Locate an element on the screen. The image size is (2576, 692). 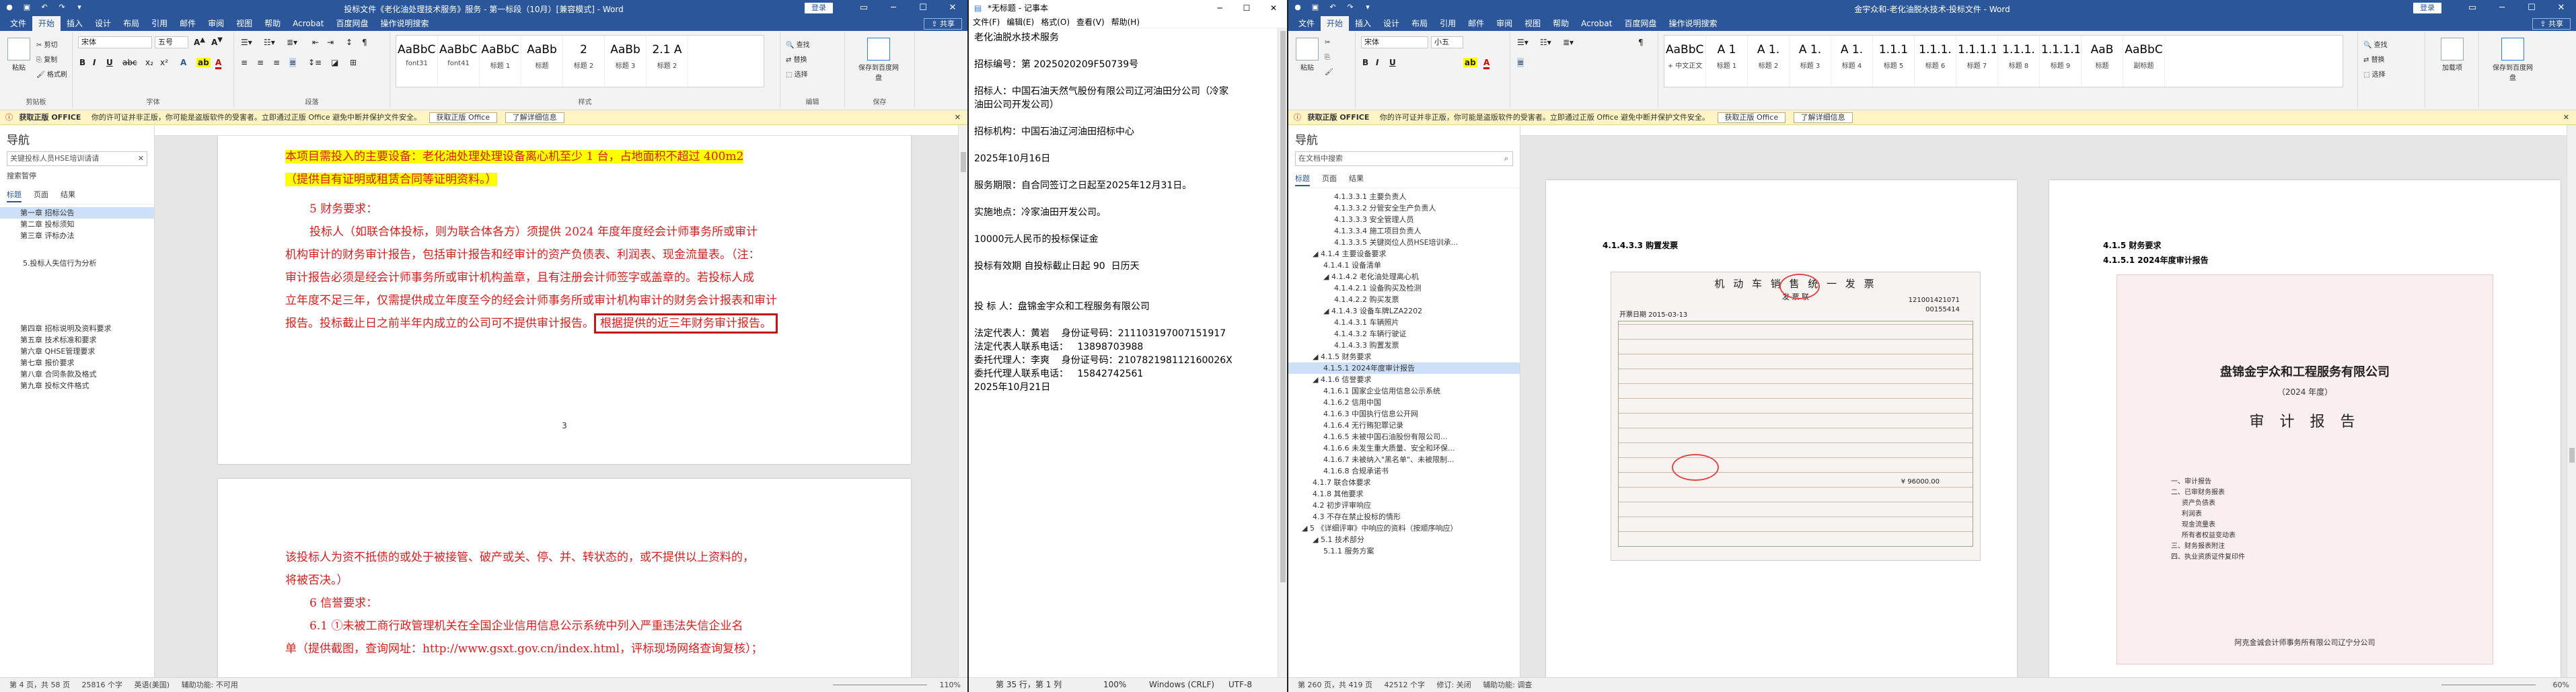
nav-heading-item: 4.1.4.2.1 设备购买及检测 is located at coordinates (1404, 288).